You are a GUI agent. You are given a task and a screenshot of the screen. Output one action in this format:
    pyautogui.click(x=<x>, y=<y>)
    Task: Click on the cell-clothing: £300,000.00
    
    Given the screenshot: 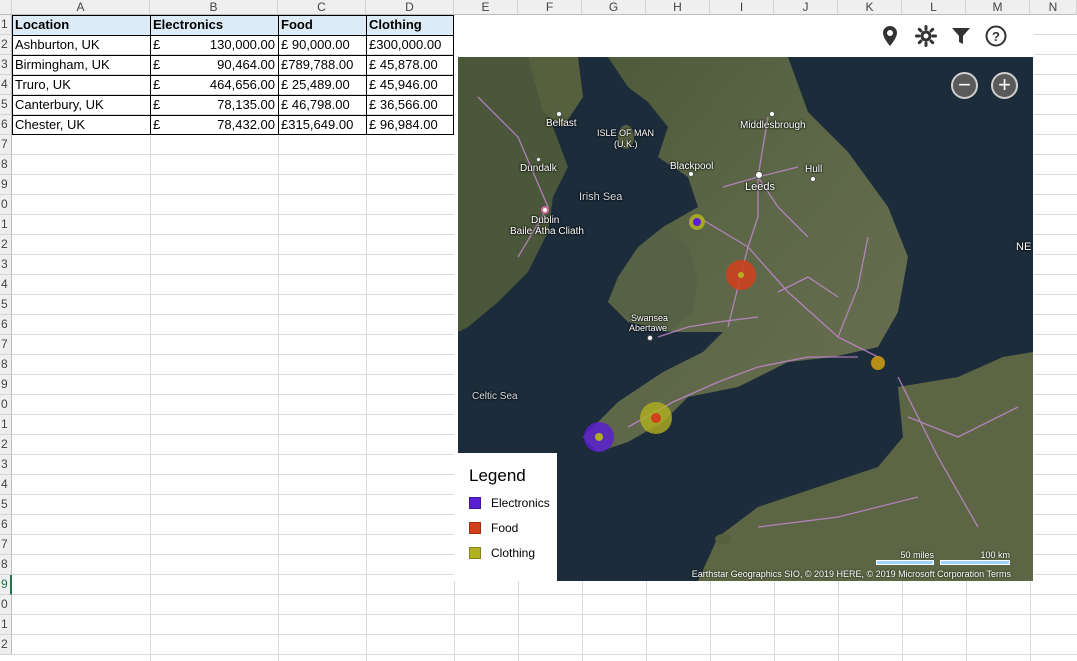 What is the action you would take?
    pyautogui.click(x=410, y=45)
    